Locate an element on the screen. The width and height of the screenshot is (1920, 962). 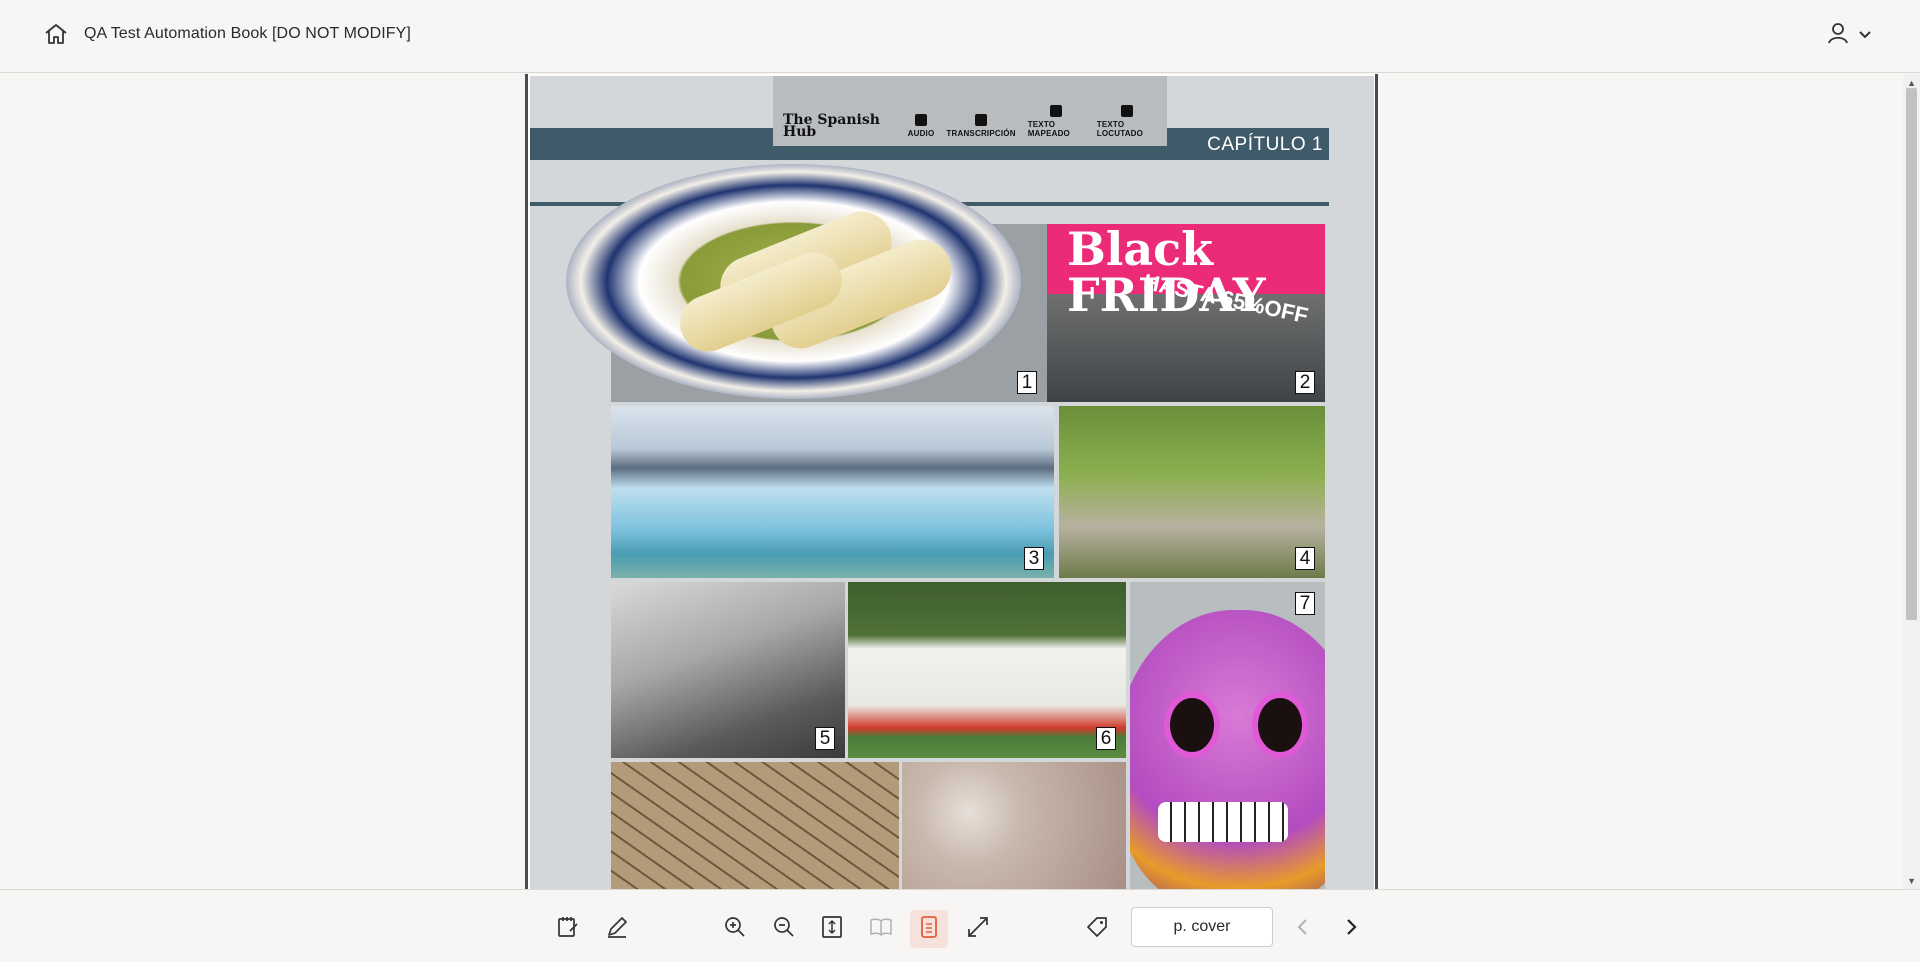
hub-tool-transcription: TRANSCRIPCIÓN is located at coordinates (980, 126).